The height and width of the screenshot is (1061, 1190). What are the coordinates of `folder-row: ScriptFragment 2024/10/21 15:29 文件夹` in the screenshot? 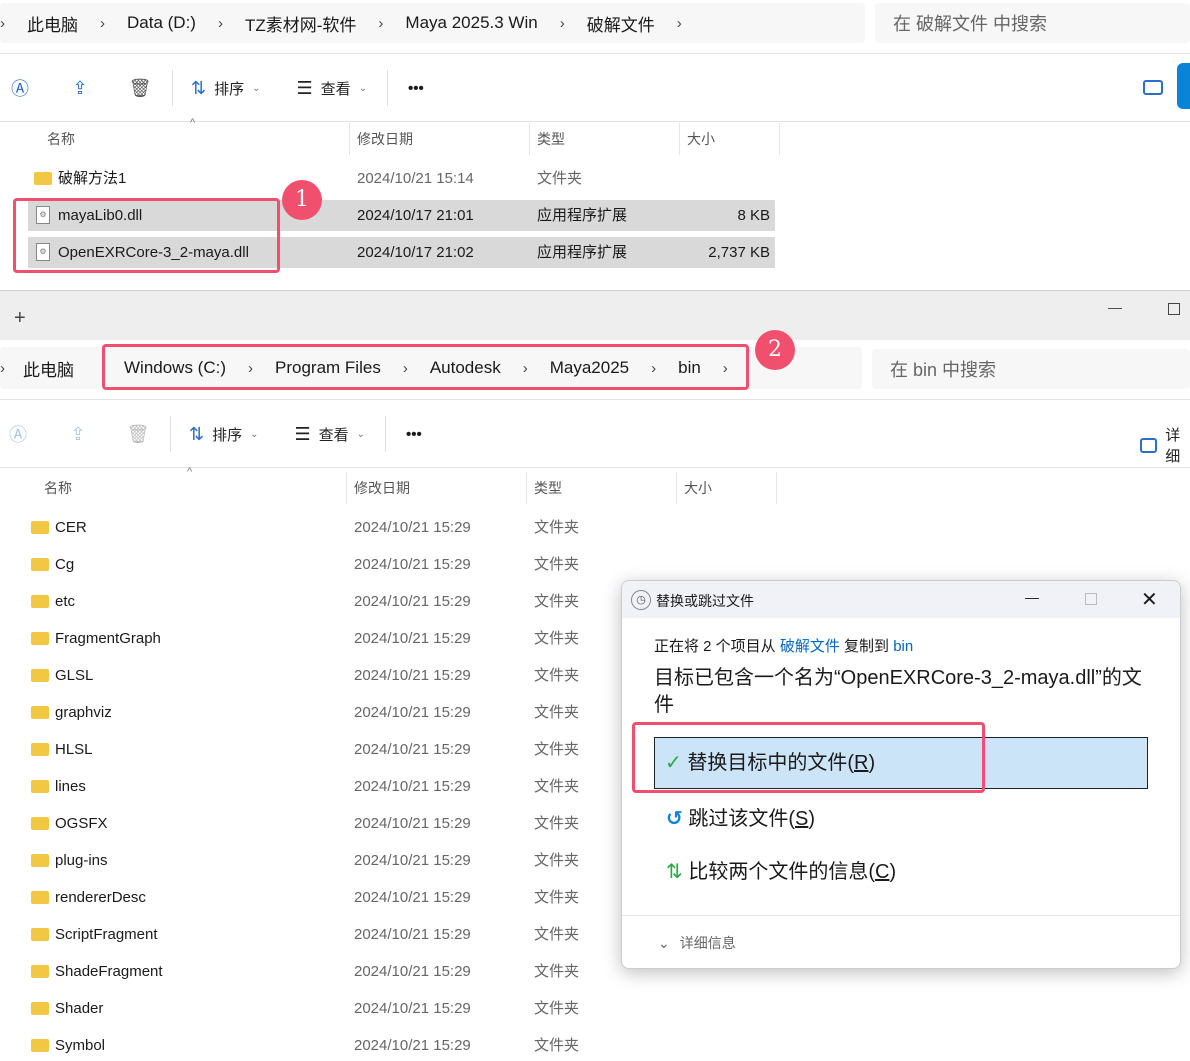 It's located at (305, 934).